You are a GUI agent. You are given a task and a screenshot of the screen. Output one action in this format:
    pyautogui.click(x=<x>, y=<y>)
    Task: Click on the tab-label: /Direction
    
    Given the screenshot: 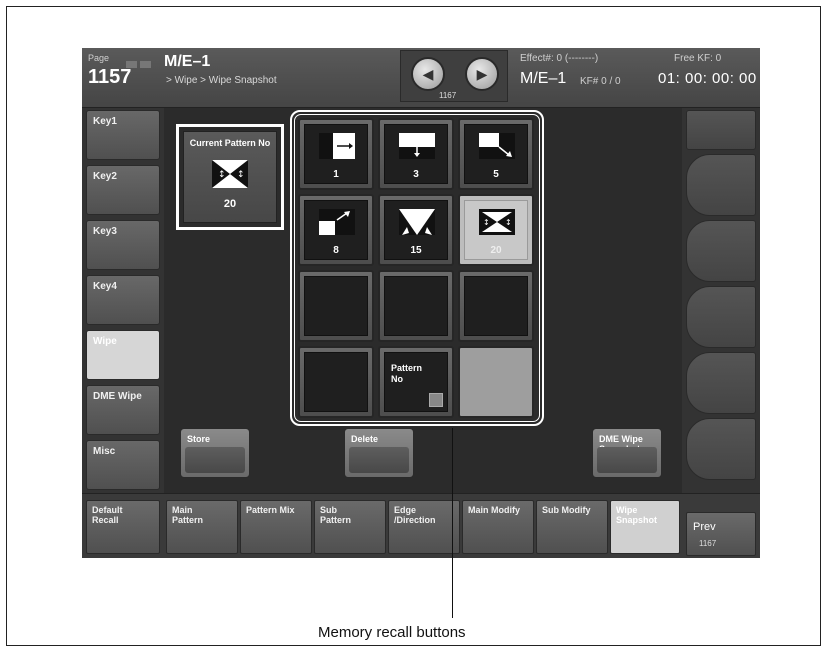 What is the action you would take?
    pyautogui.click(x=415, y=520)
    